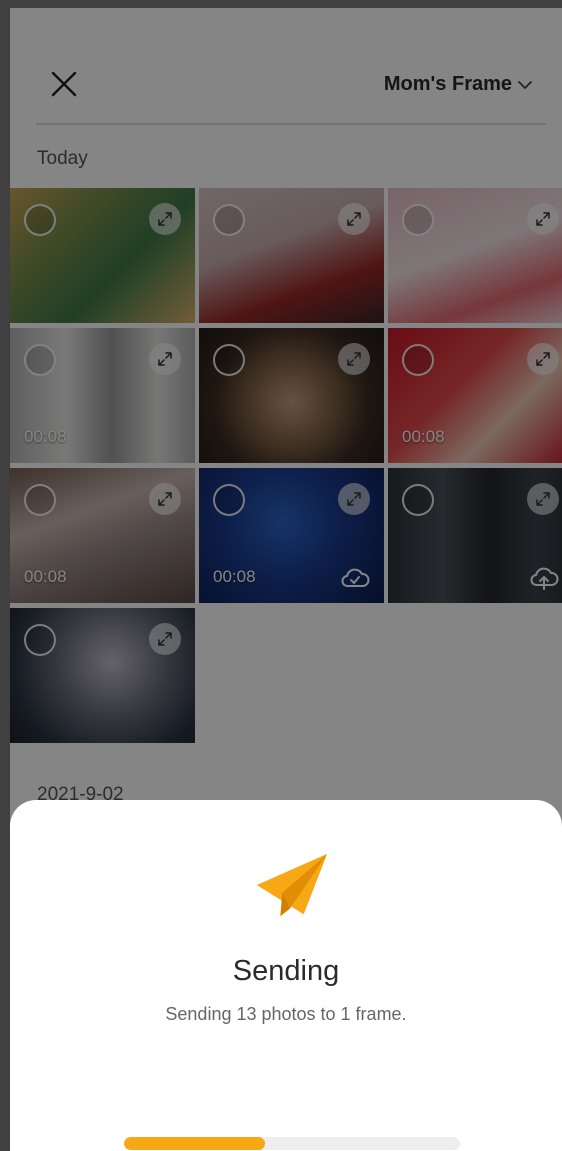 The height and width of the screenshot is (1151, 562). What do you see at coordinates (286, 1014) in the screenshot?
I see `sending-subtitle: Sending 13 photos to 1 frame.` at bounding box center [286, 1014].